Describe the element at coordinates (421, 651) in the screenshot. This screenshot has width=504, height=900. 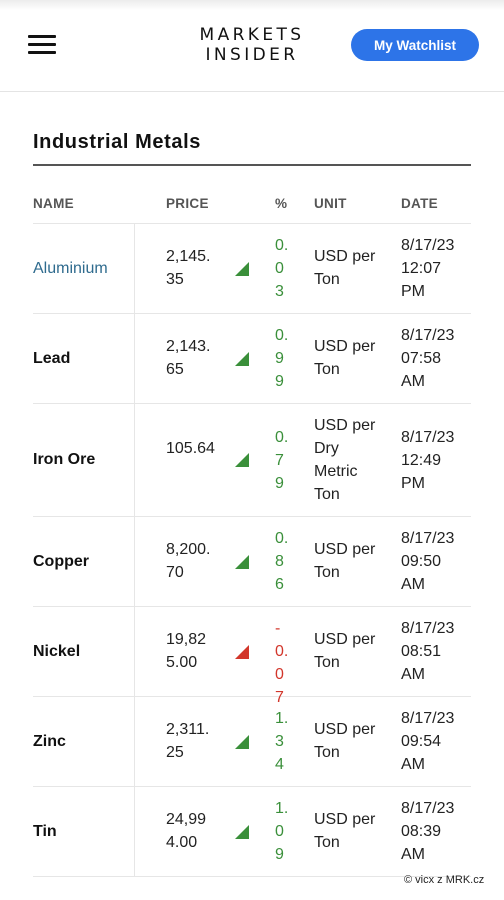
I see `time-line: 08:51` at that location.